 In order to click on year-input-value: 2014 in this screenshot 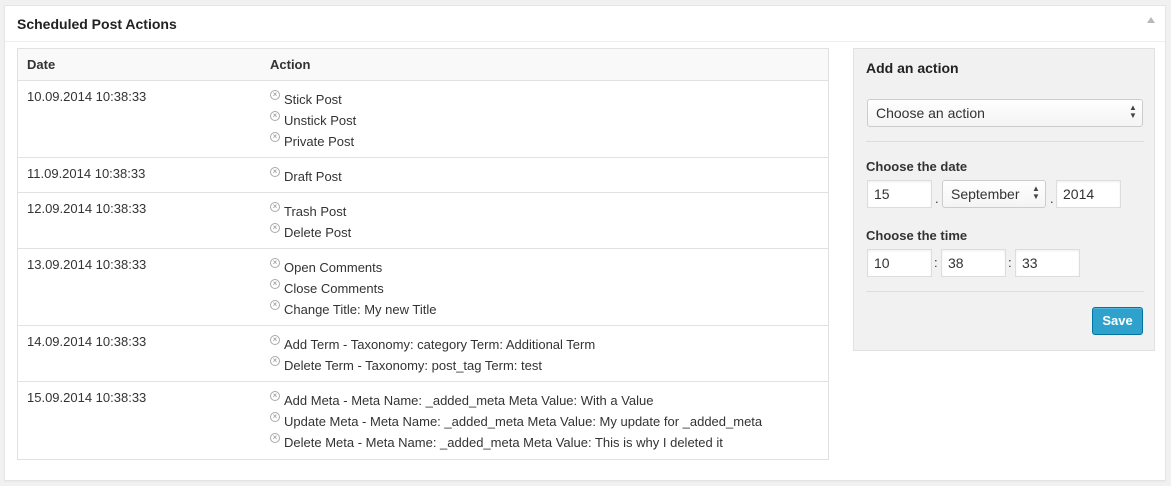, I will do `click(1079, 194)`.